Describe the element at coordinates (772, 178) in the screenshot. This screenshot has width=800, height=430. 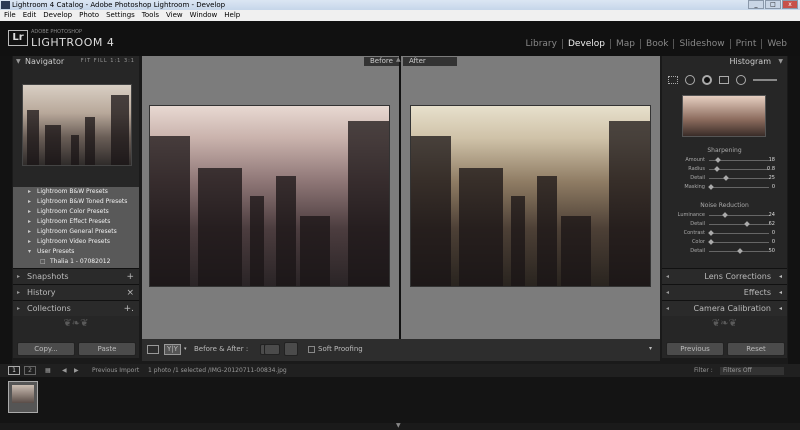
I see `sharpening-slider-value: 25` at that location.